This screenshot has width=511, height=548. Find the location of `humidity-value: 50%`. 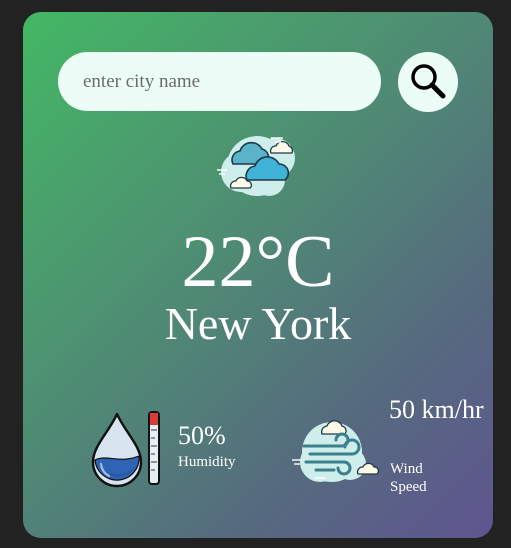

humidity-value: 50% is located at coordinates (202, 435).